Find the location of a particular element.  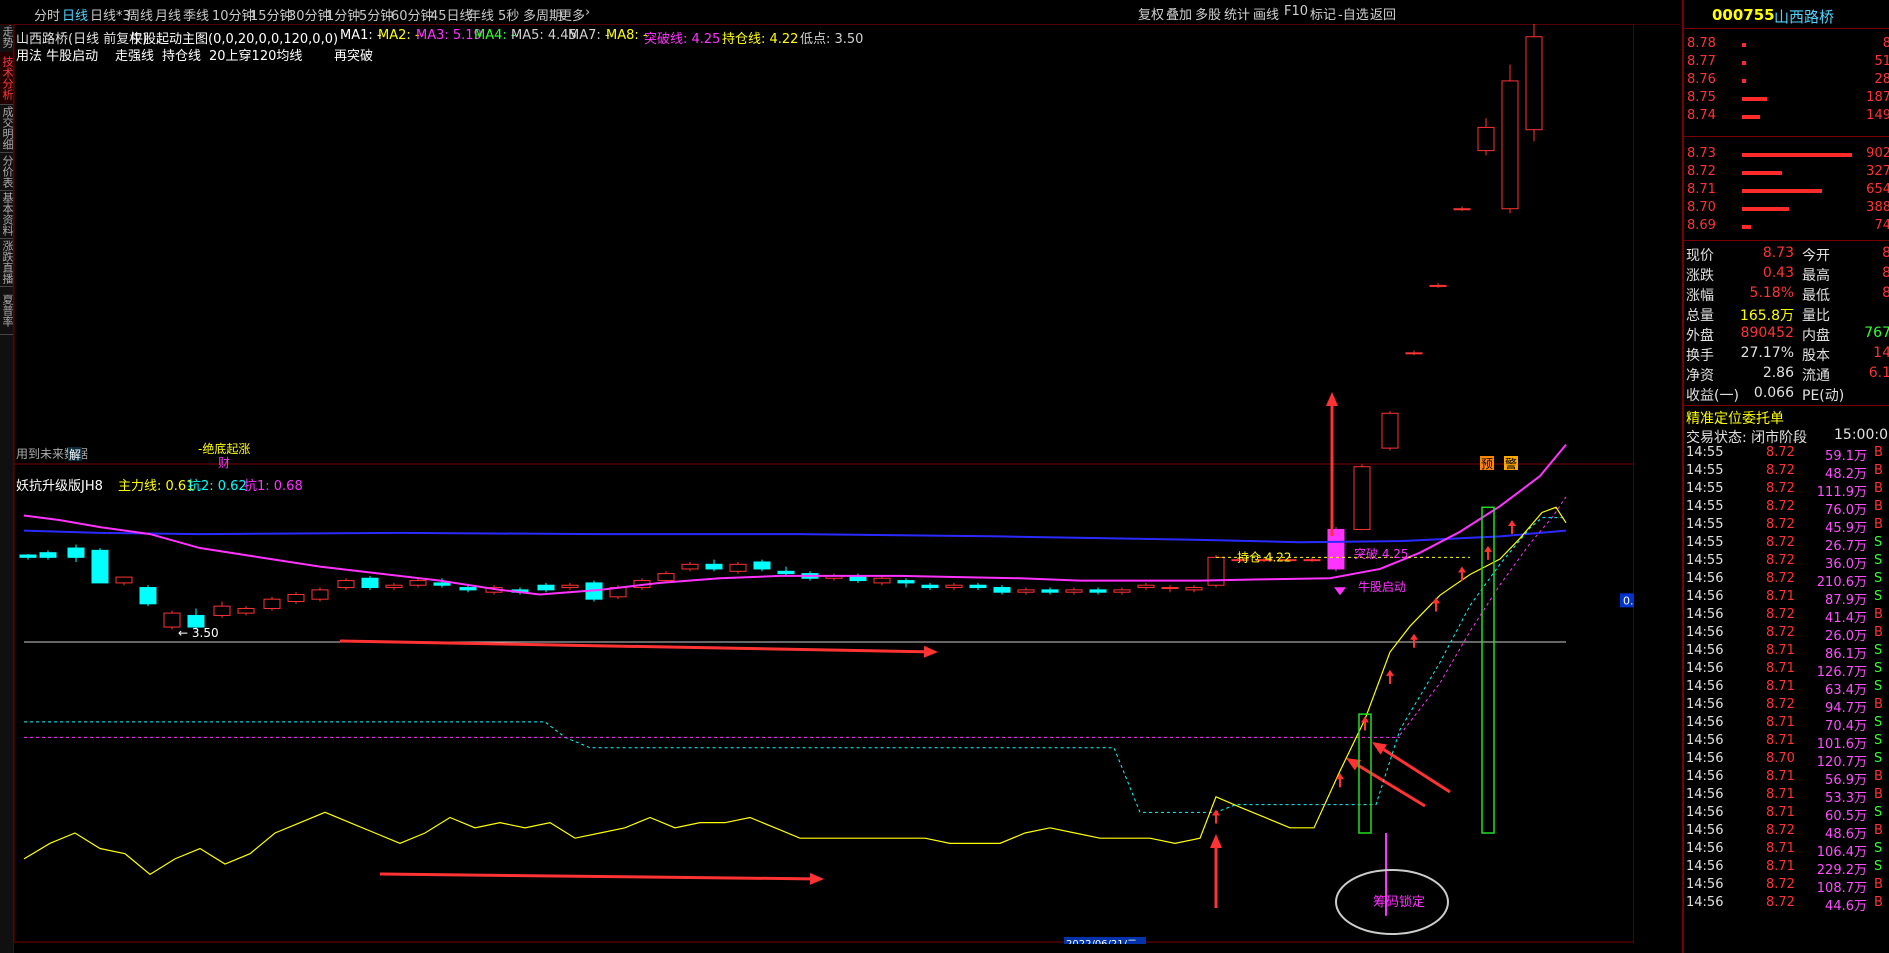

left-tab-4: 基本资料 is located at coordinates (7, 214).